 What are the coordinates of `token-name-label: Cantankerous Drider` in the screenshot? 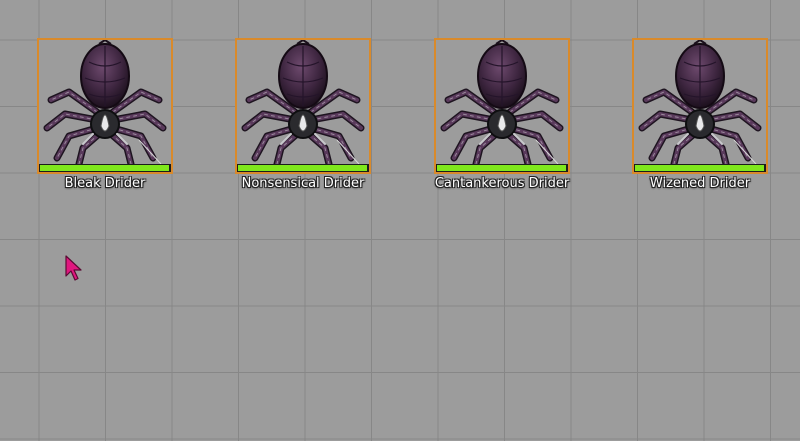 It's located at (502, 183).